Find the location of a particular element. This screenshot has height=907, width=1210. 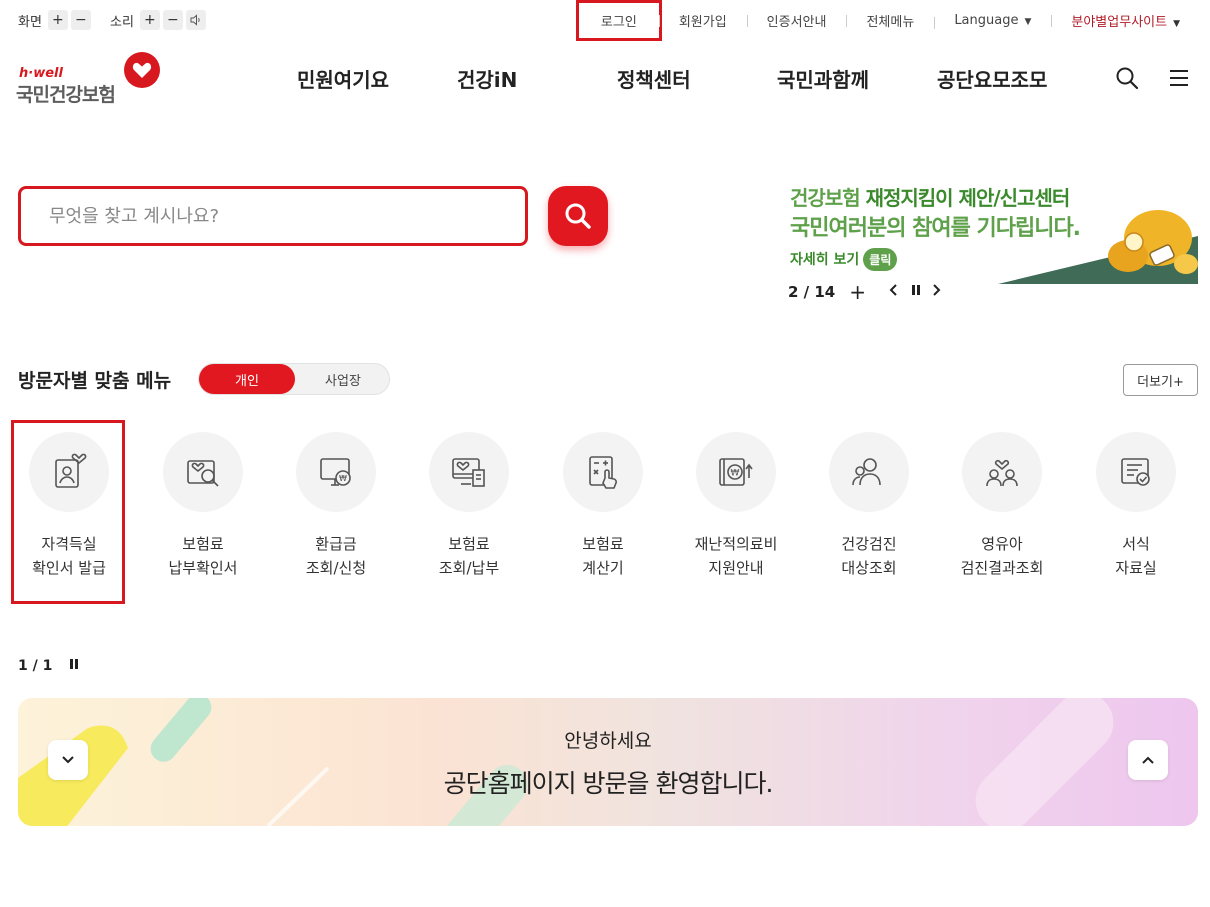

menu-item-label: 건강검진대상조회 is located at coordinates (869, 556).